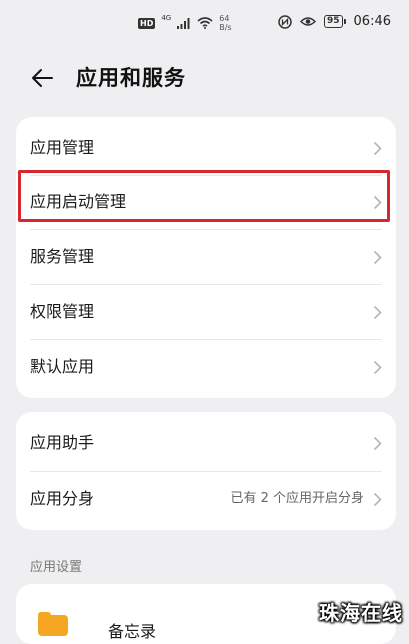 This screenshot has width=409, height=644. What do you see at coordinates (131, 78) in the screenshot?
I see `page-title: 应用和服务` at bounding box center [131, 78].